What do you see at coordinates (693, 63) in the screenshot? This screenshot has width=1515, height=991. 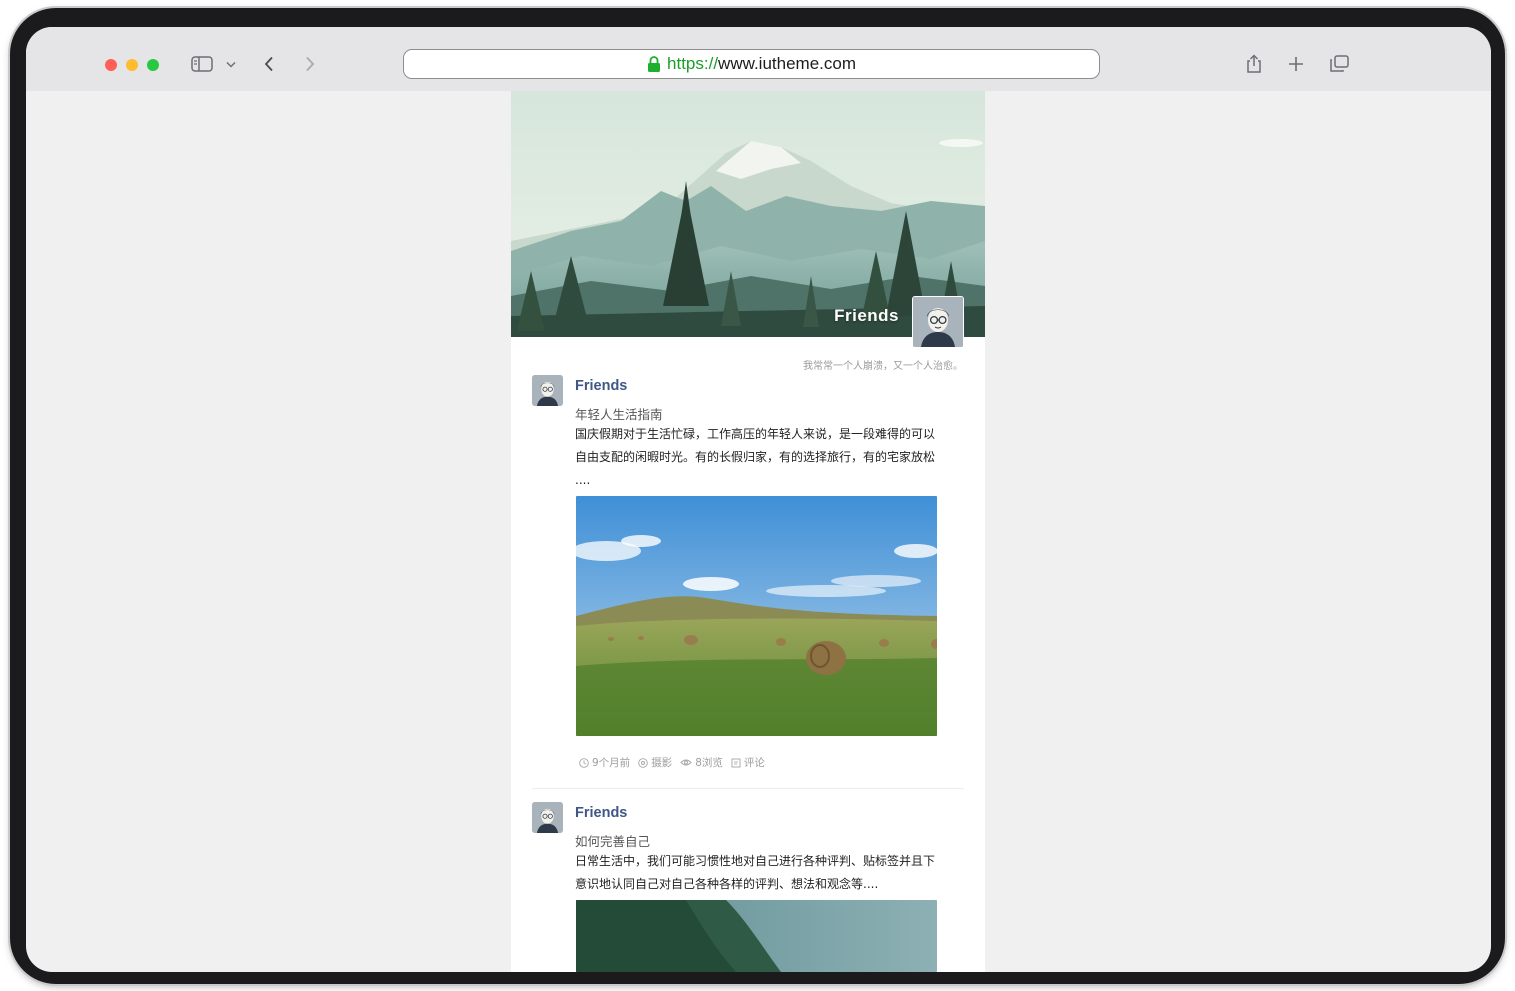 I see `url-scheme: https://` at bounding box center [693, 63].